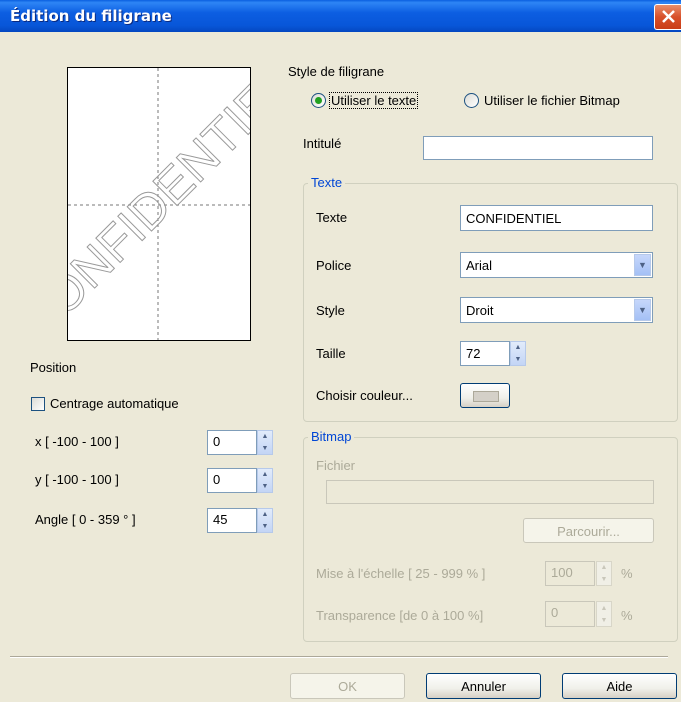 Image resolution: width=681 pixels, height=702 pixels. I want to click on scale-spinner: ▲ ▼, so click(604, 573).